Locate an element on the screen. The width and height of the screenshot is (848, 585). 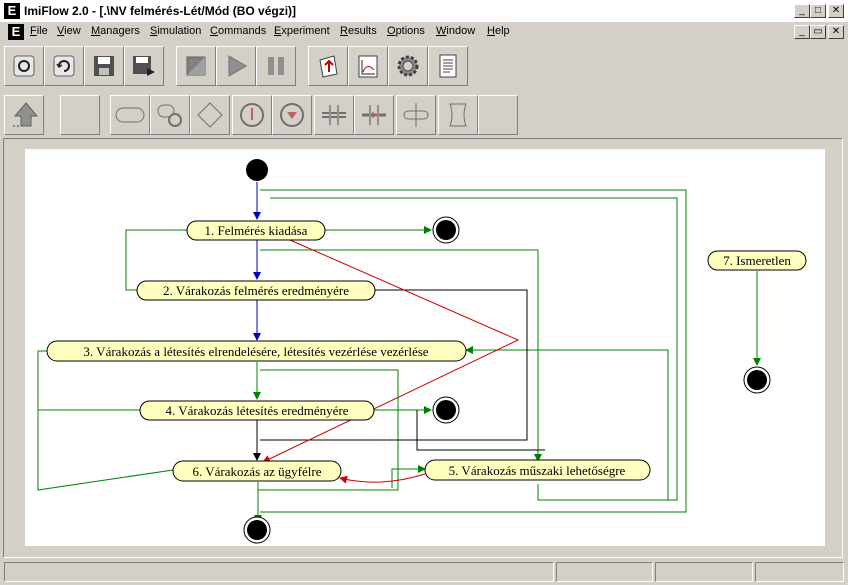
menu-view: View is located at coordinates (69, 31).